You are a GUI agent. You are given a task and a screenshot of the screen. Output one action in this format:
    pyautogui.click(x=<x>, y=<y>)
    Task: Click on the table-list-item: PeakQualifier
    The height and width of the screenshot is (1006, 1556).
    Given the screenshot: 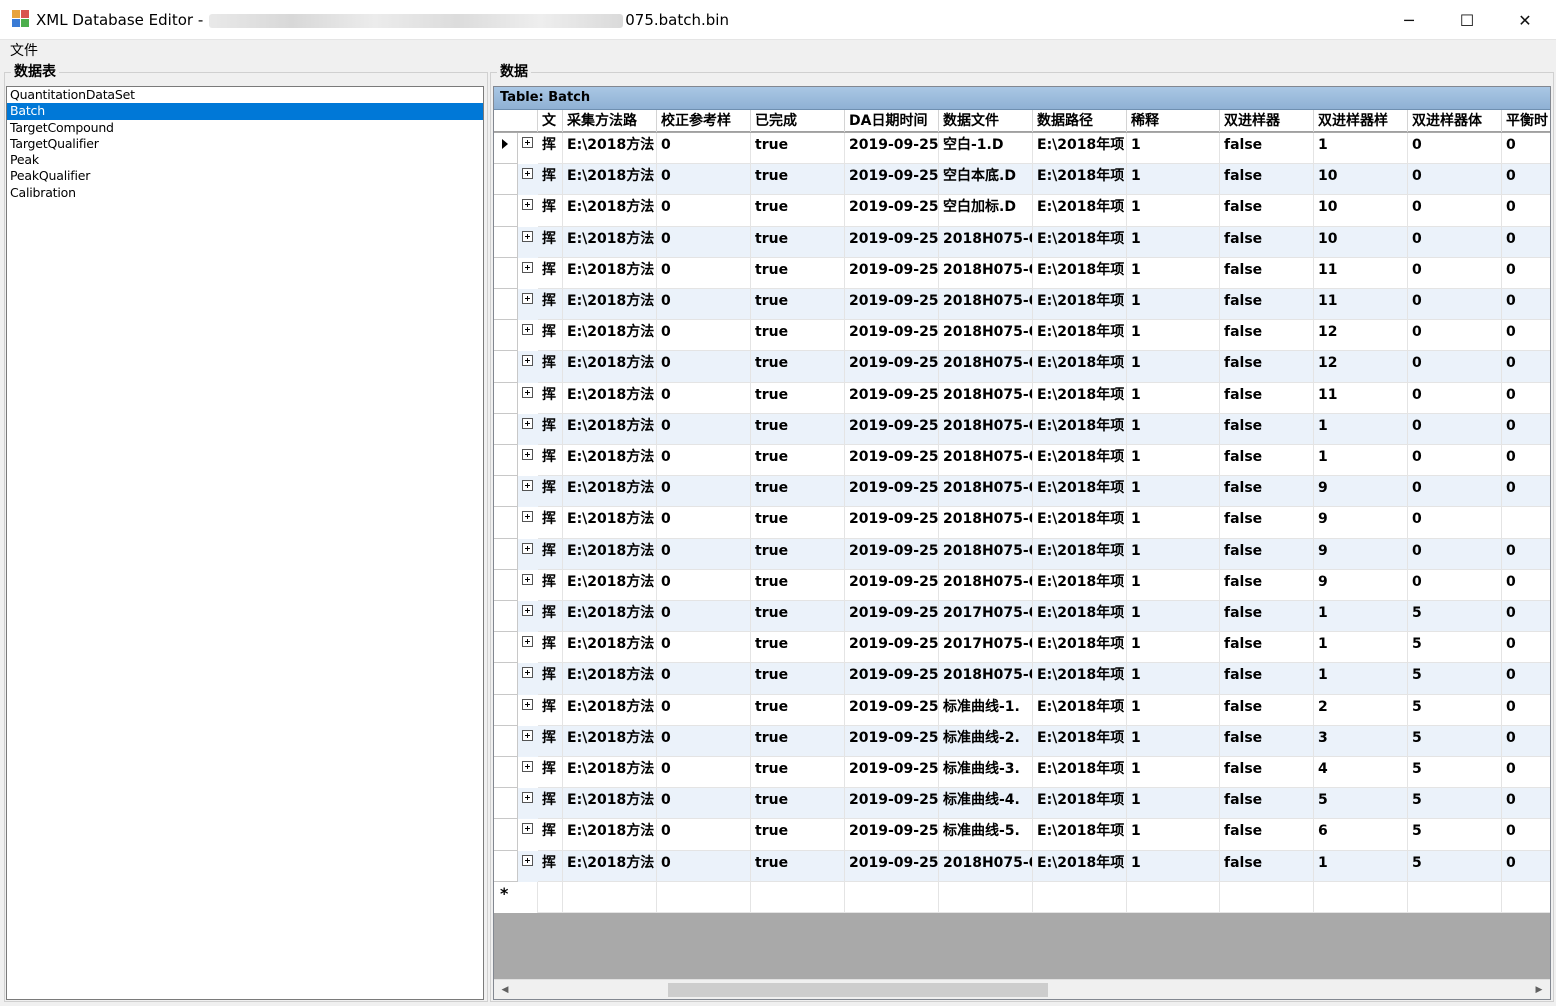 What is the action you would take?
    pyautogui.click(x=245, y=176)
    